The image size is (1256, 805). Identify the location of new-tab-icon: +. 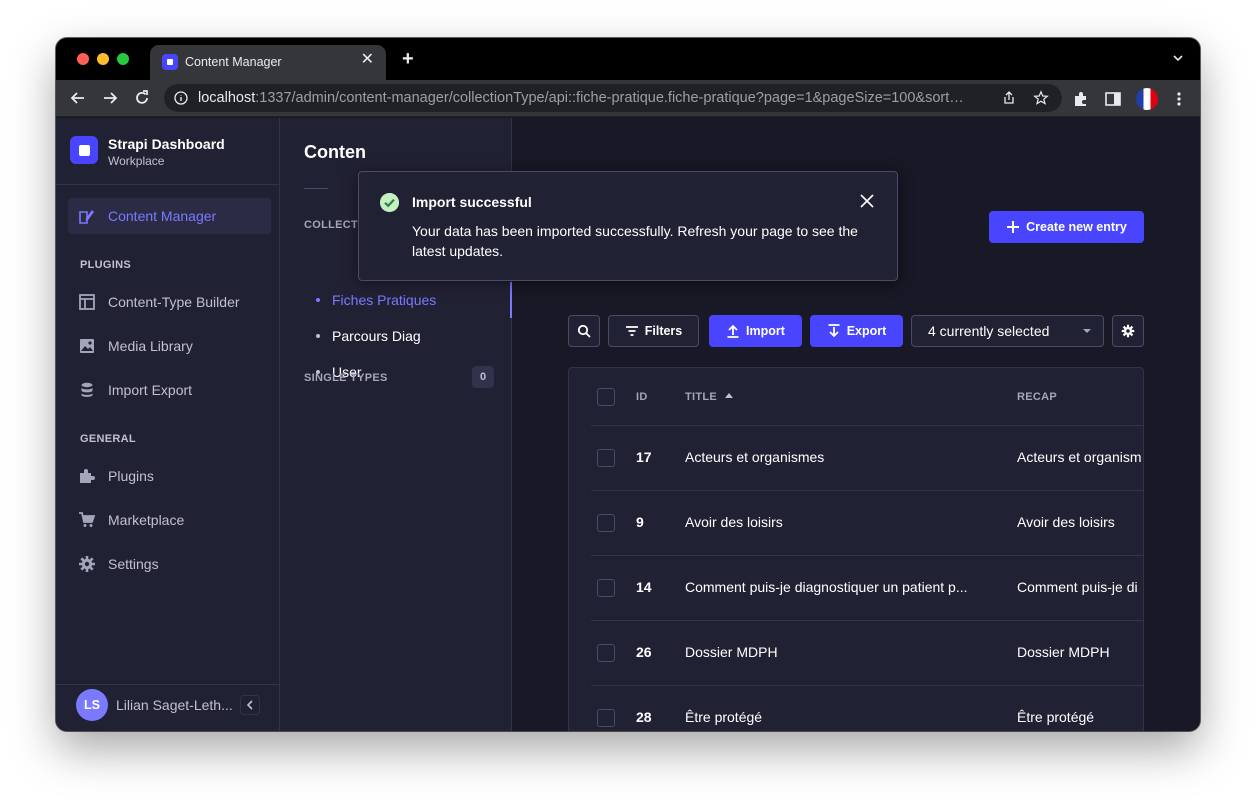
(408, 59).